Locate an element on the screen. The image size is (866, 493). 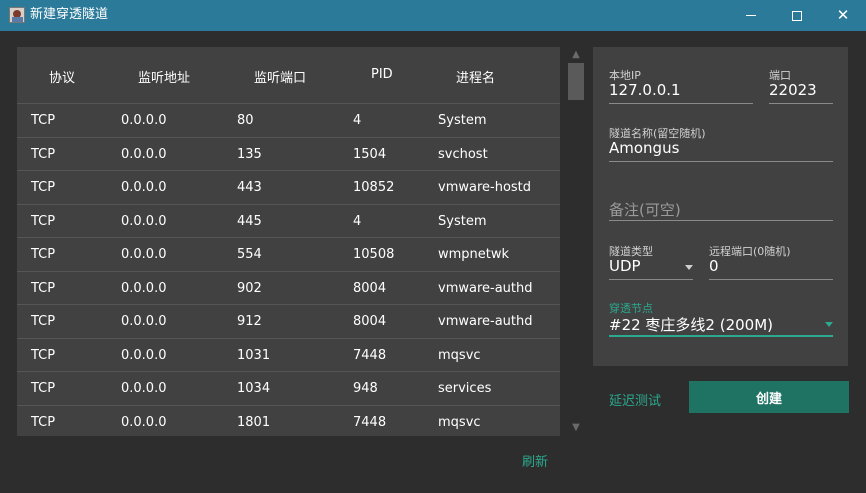
tunnel-name-field: 隧道名称(留空随机) Amongus is located at coordinates (721, 144).